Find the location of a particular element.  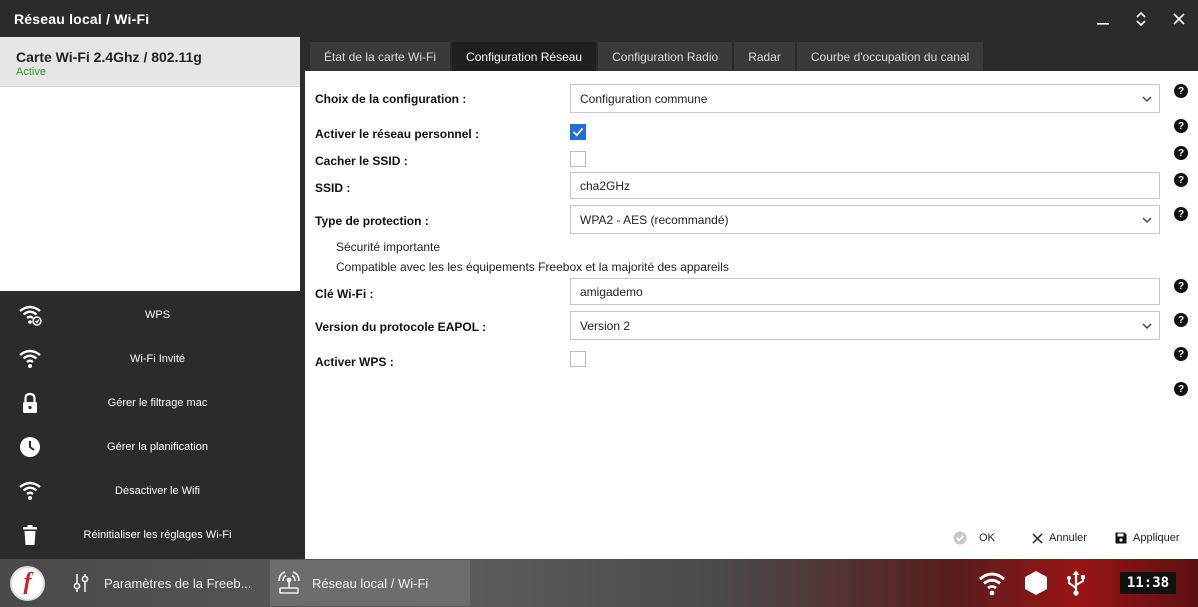

sidebar-item-schedule: Gérer la planification is located at coordinates (152, 447).